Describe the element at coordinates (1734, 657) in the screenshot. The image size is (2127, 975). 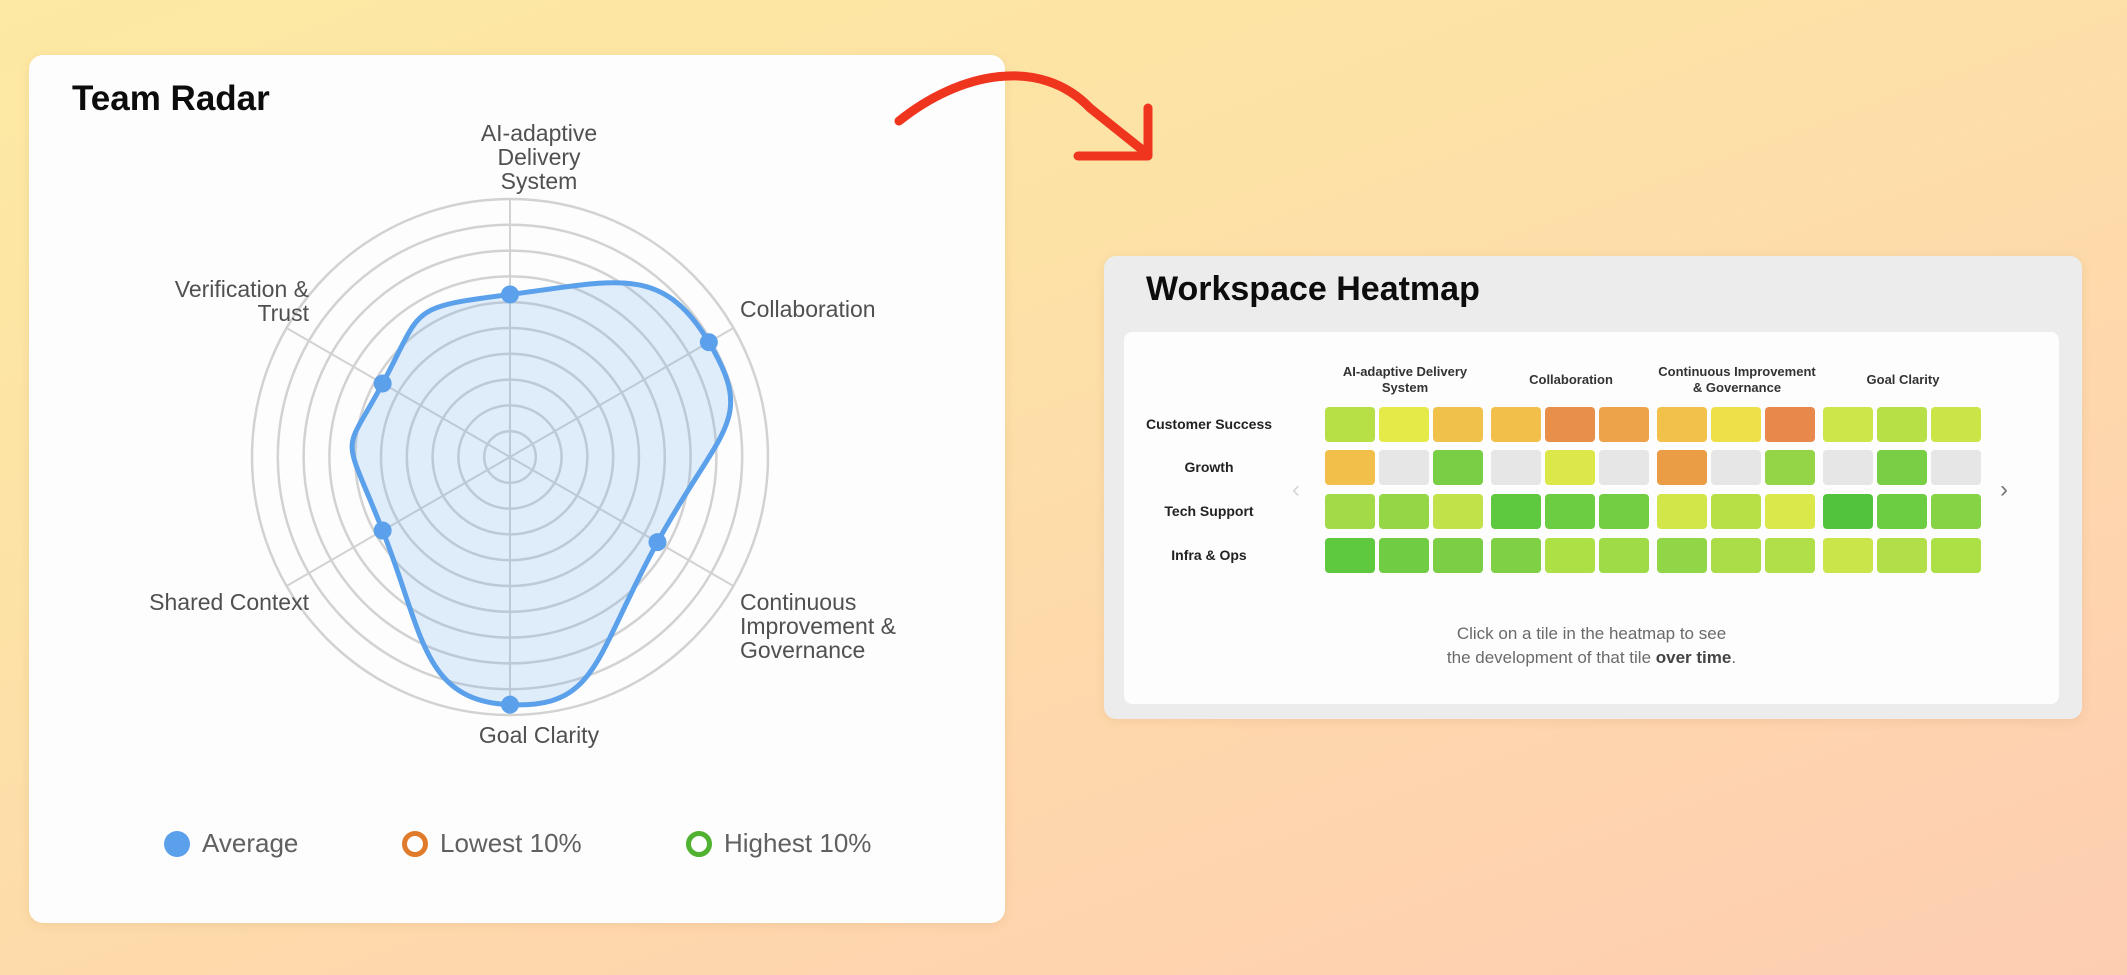
I see `caption-period: .` at that location.